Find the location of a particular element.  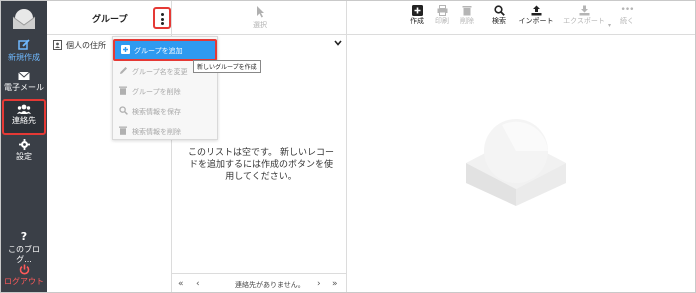

select-button: 選択 is located at coordinates (260, 18).